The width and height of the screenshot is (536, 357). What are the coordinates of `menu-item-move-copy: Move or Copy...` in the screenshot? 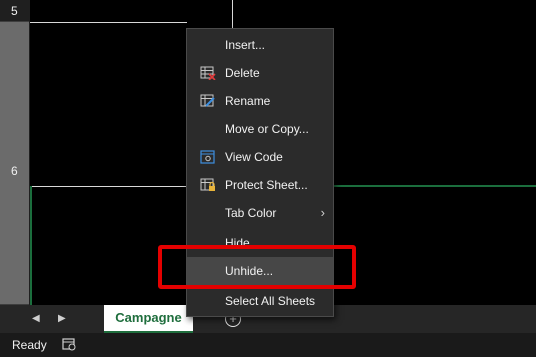 It's located at (260, 129).